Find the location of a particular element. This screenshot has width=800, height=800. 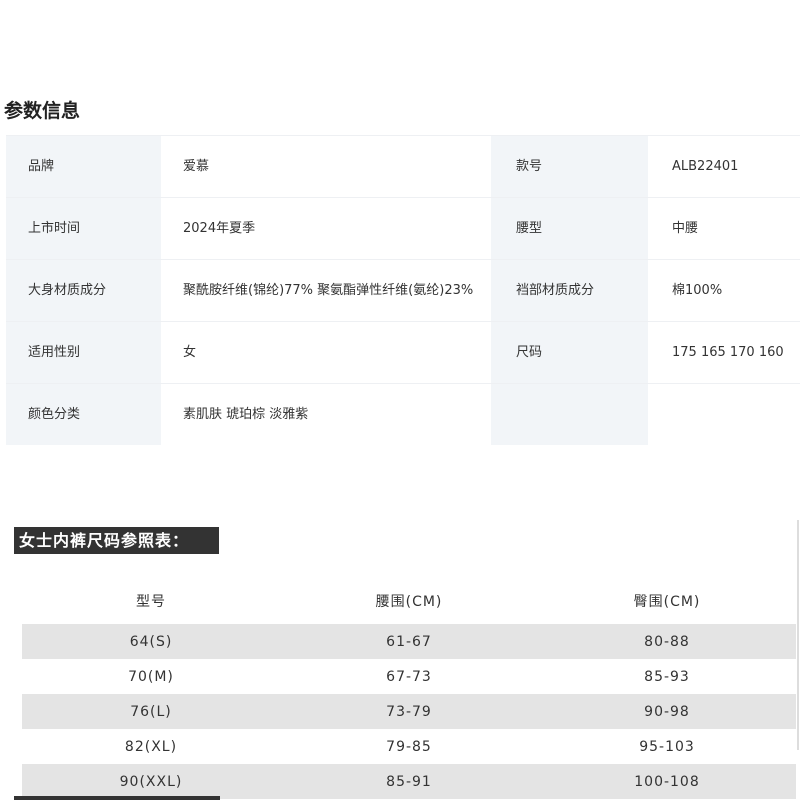

params-row: 适用性别 女 尺码 175 165 170 160 is located at coordinates (403, 352).